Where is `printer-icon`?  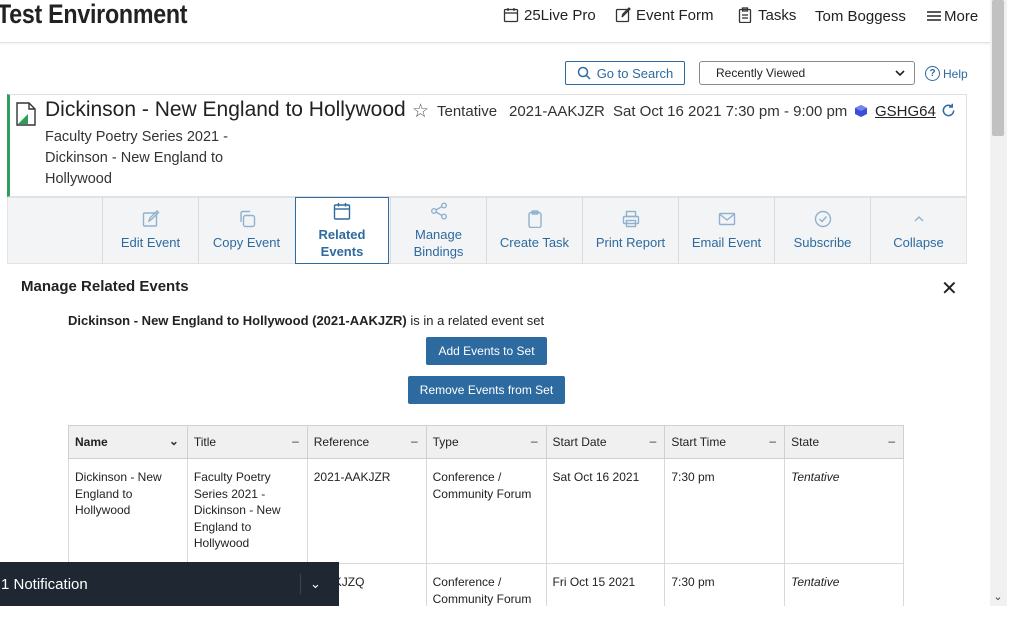 printer-icon is located at coordinates (630, 219).